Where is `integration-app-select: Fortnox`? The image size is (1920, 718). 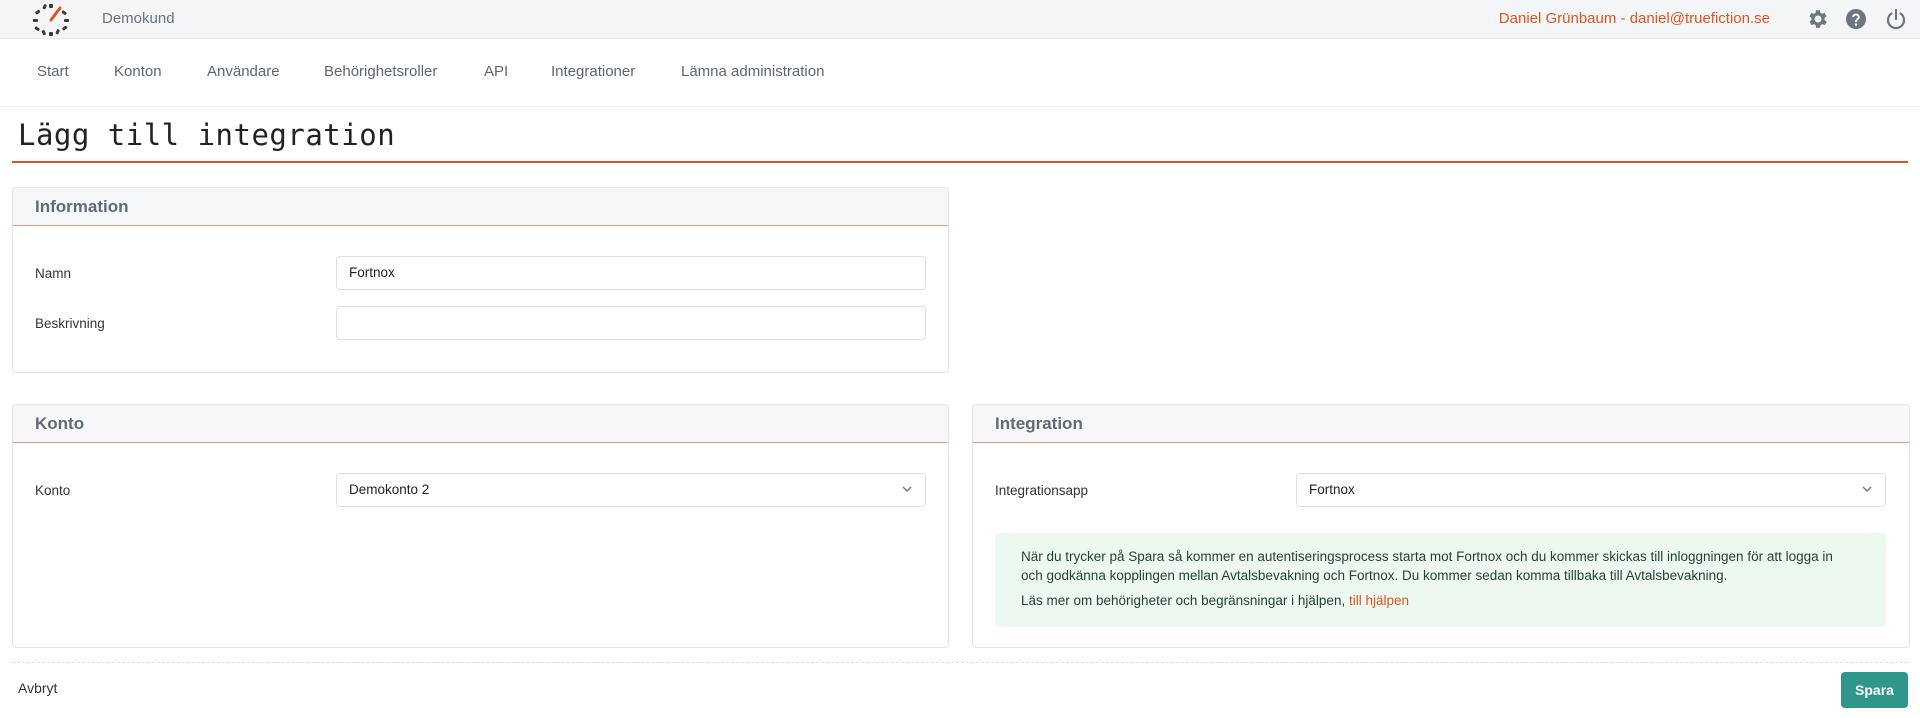
integration-app-select: Fortnox is located at coordinates (1591, 490).